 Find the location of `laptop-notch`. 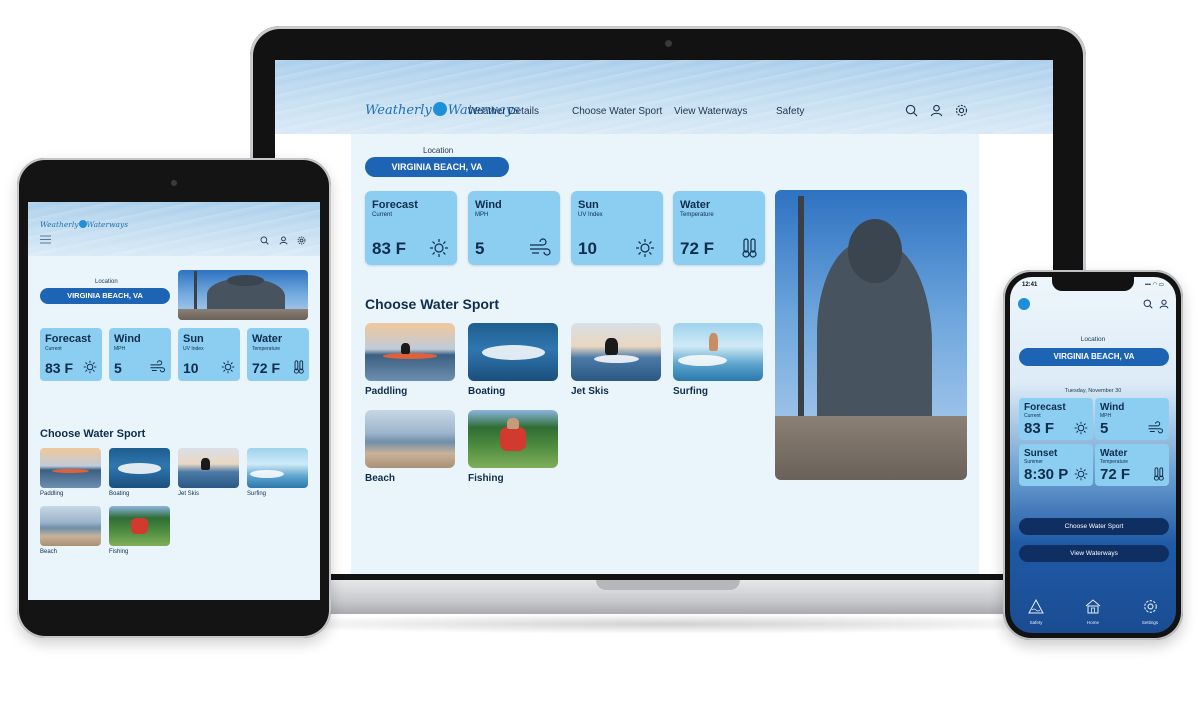

laptop-notch is located at coordinates (668, 585).